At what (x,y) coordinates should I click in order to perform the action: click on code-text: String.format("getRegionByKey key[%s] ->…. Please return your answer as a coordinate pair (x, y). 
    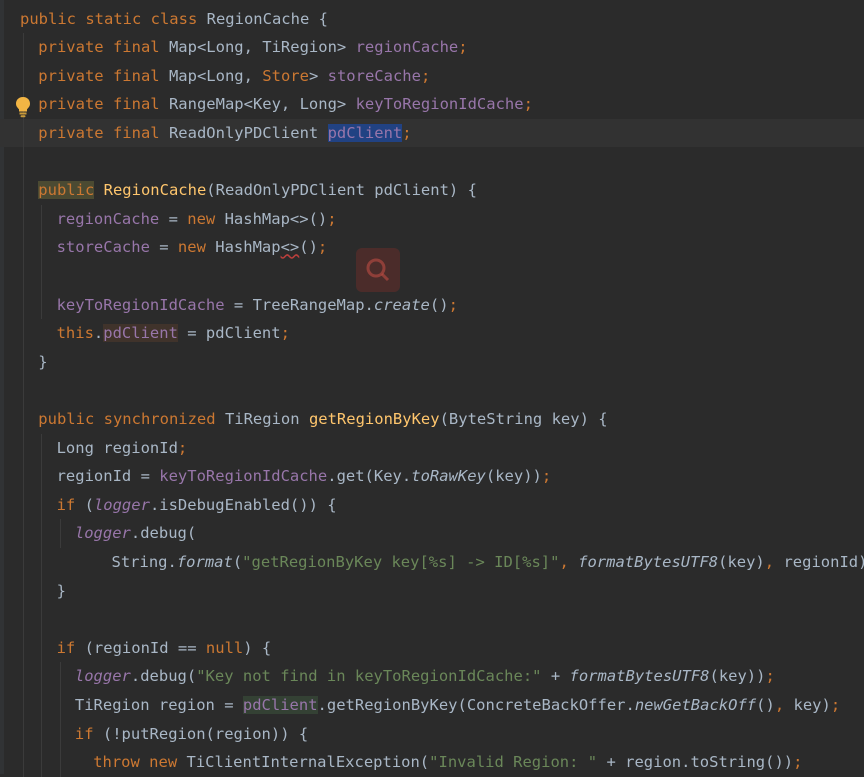
    Looking at the image, I should click on (488, 562).